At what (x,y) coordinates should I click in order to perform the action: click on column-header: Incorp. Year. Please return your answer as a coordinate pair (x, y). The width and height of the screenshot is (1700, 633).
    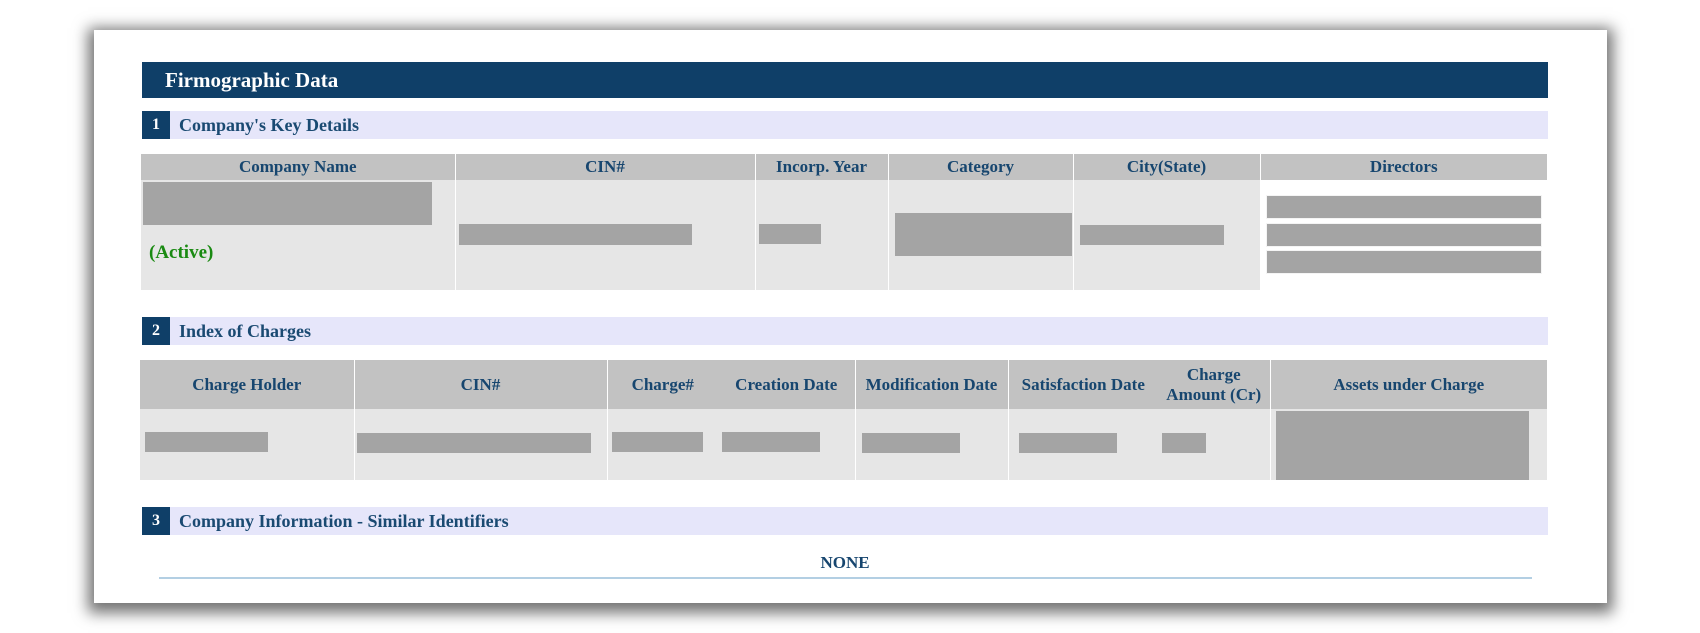
    Looking at the image, I should click on (821, 167).